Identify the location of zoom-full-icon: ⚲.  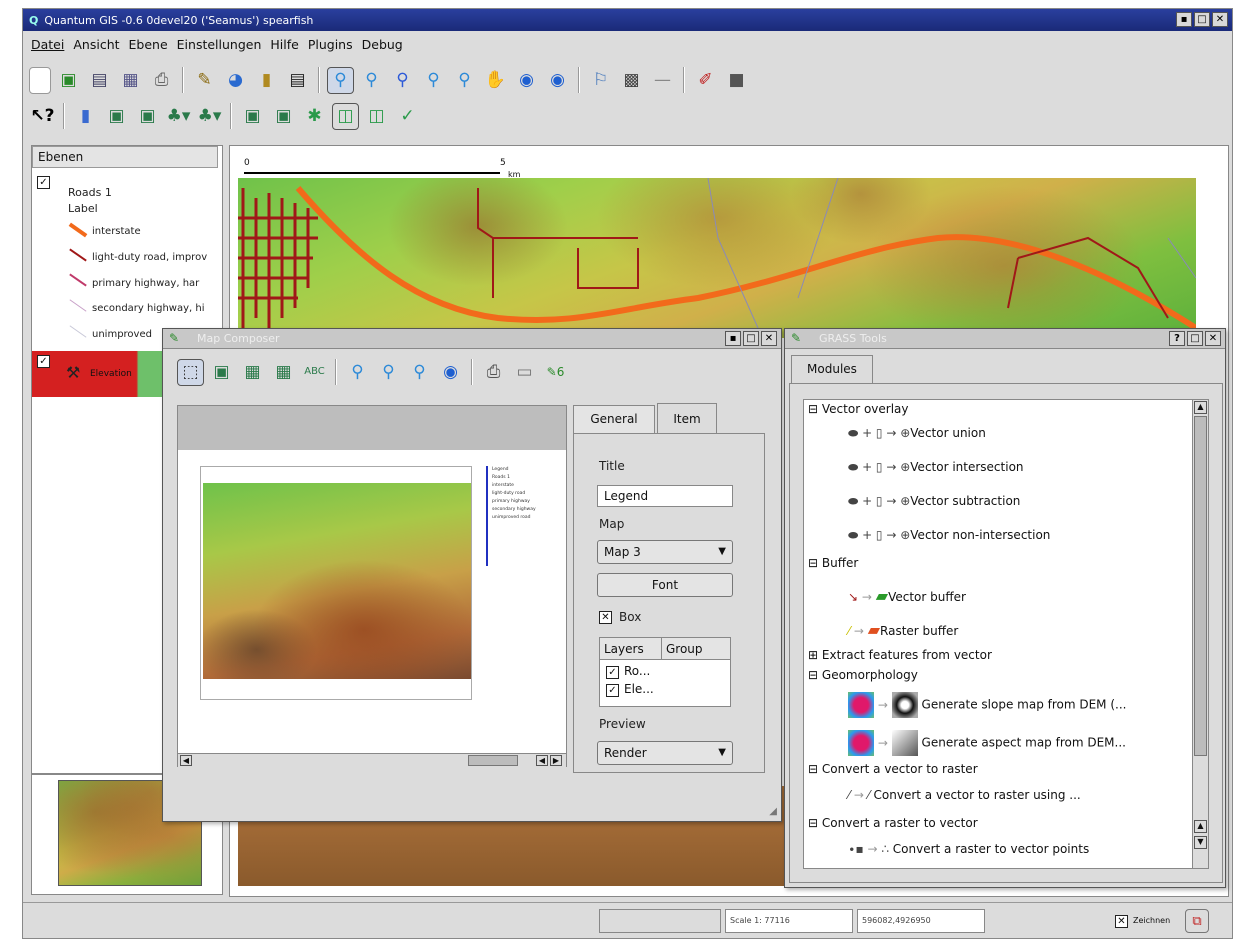
(402, 80).